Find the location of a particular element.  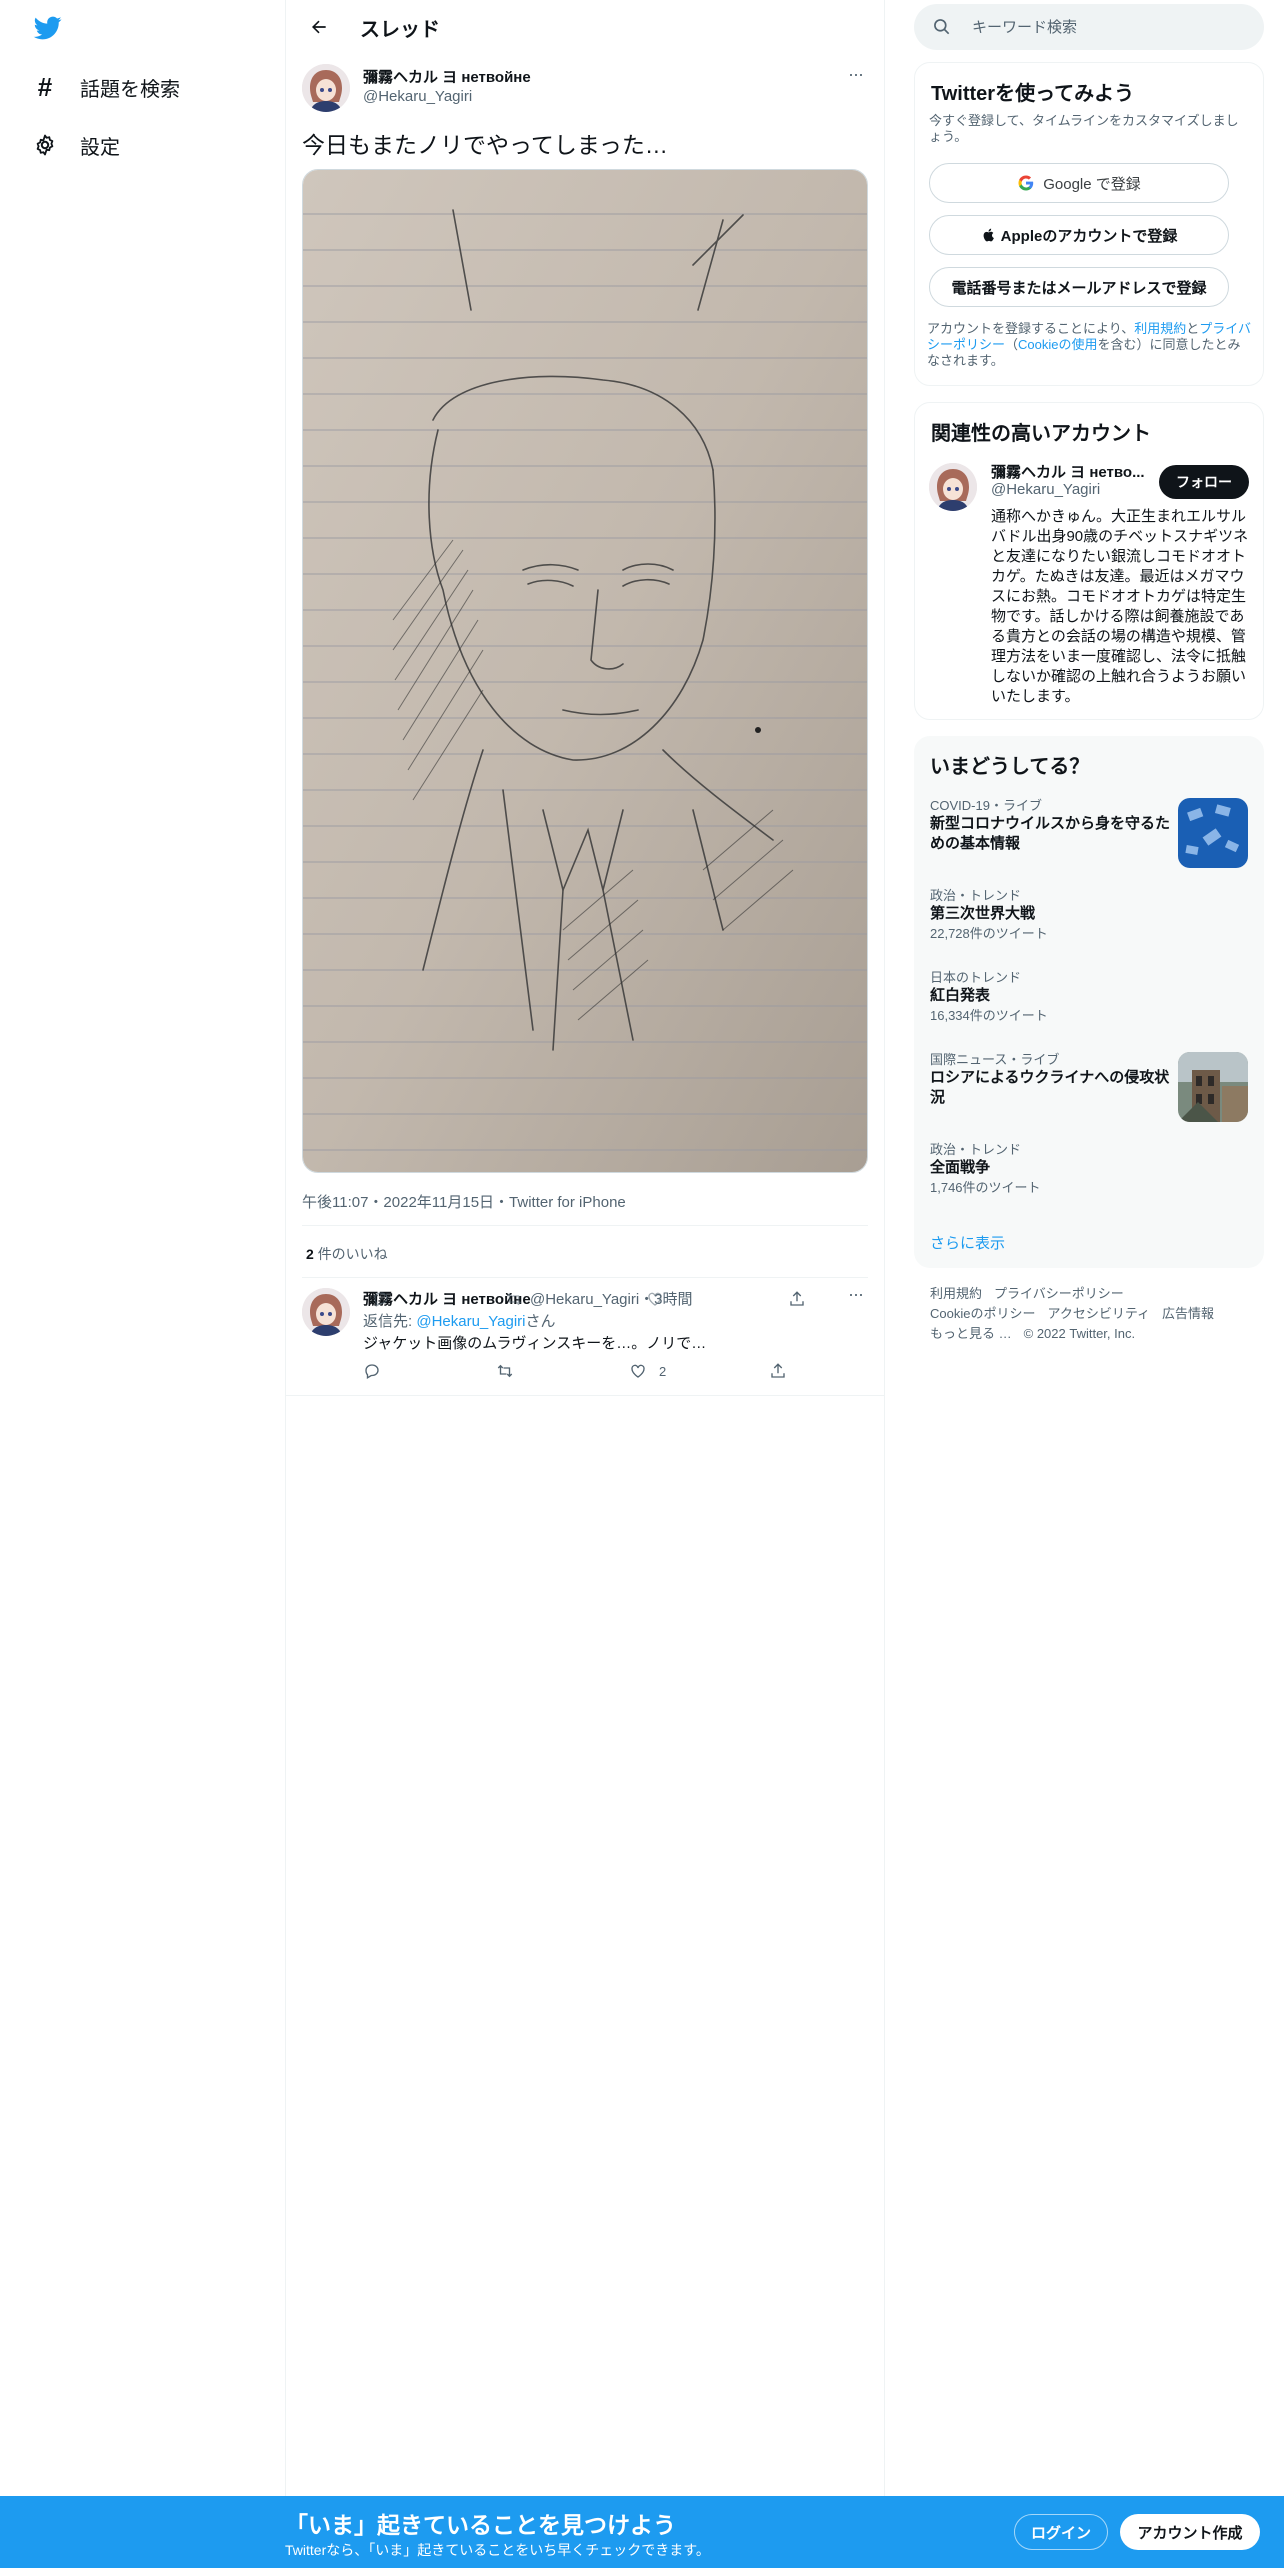

likes-count: 2 件のいいね is located at coordinates (347, 1254).